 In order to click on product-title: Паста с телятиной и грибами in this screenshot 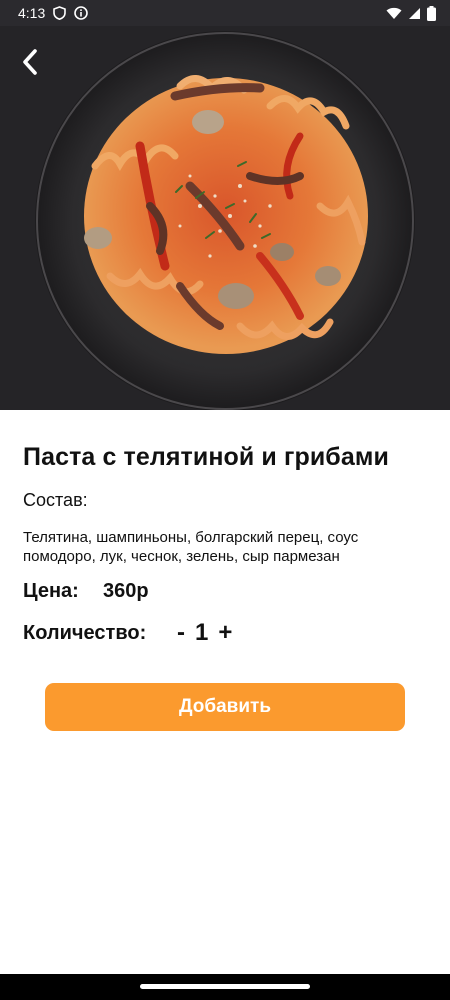, I will do `click(206, 457)`.